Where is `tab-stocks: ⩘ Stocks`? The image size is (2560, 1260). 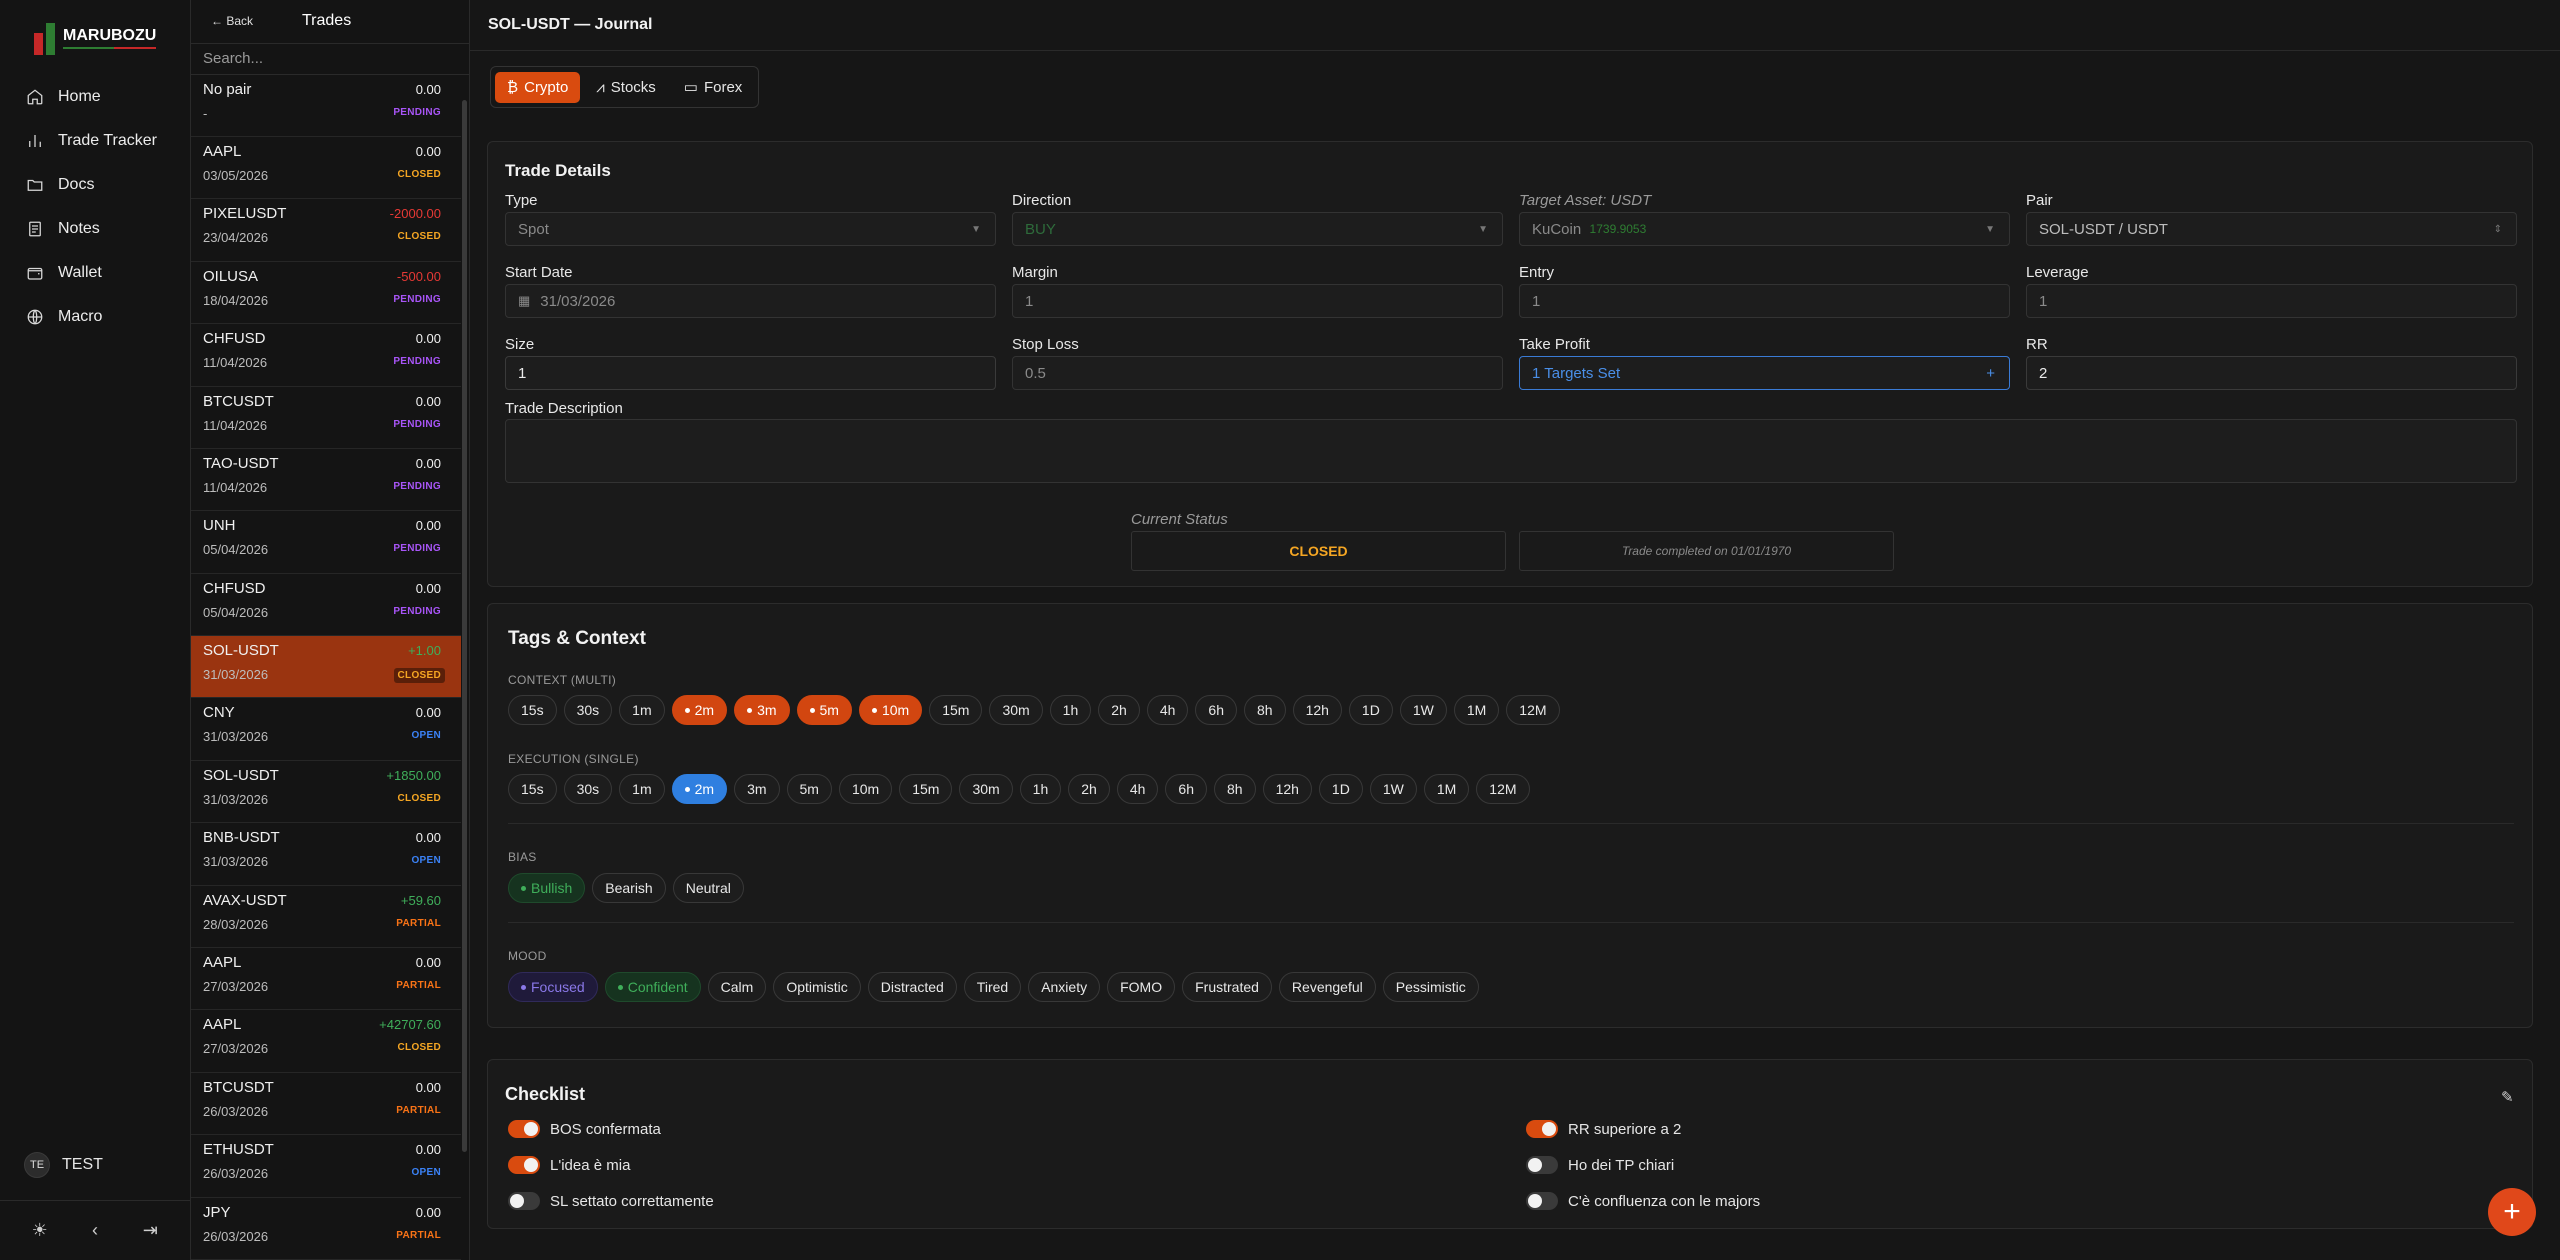 tab-stocks: ⩘ Stocks is located at coordinates (625, 87).